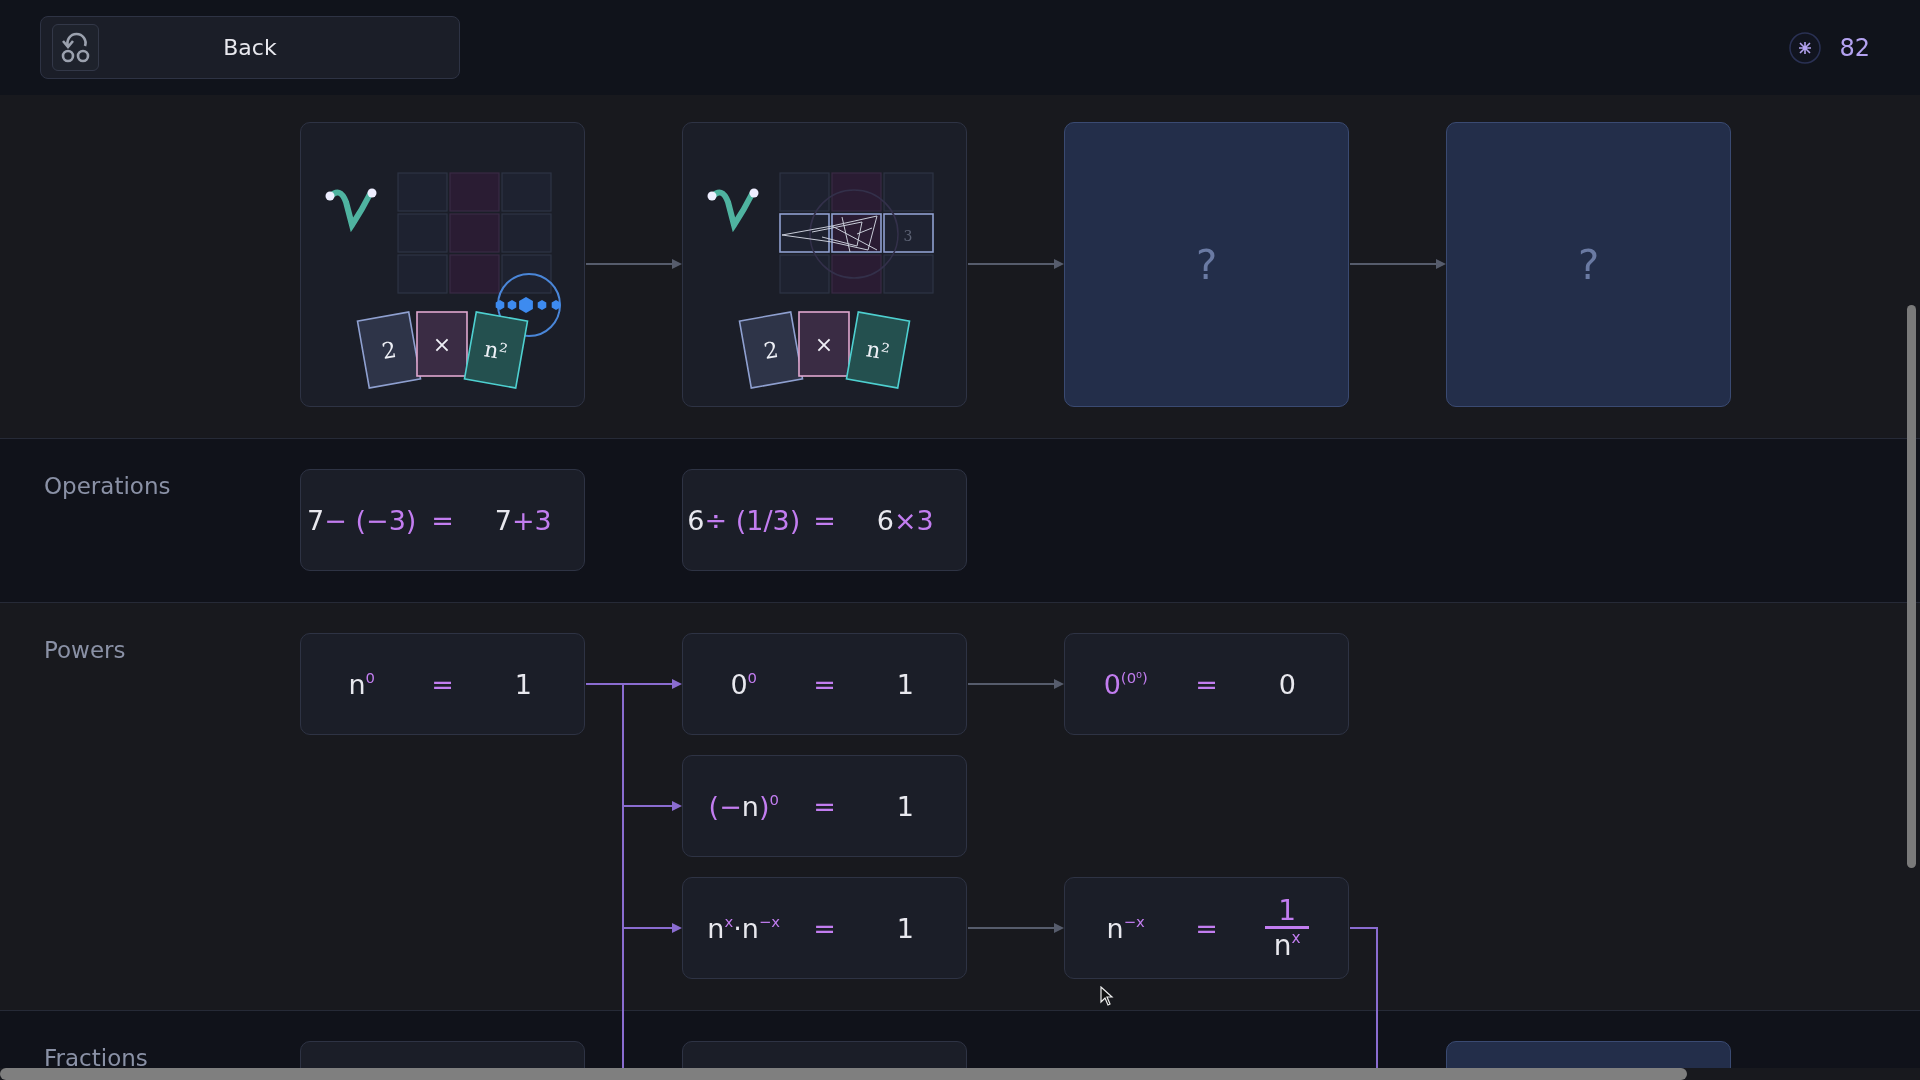 Image resolution: width=1920 pixels, height=1080 pixels. Describe the element at coordinates (843, 1074) in the screenshot. I see `horizontal-scrollbar-thumb` at that location.